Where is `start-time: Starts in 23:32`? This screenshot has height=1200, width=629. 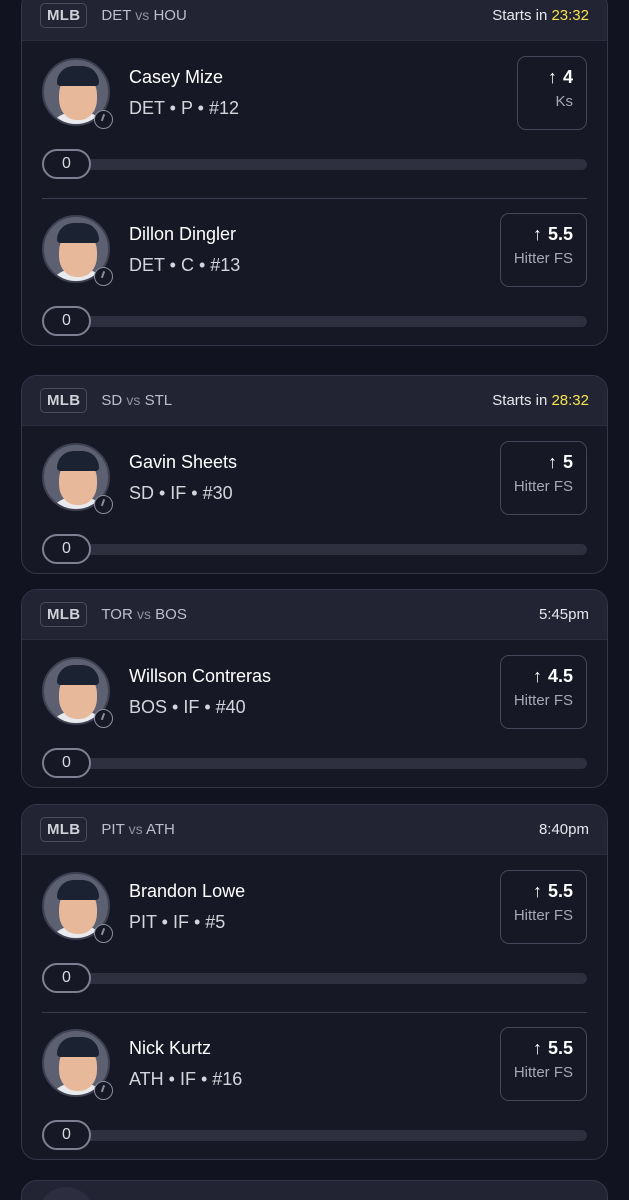 start-time: Starts in 23:32 is located at coordinates (540, 15).